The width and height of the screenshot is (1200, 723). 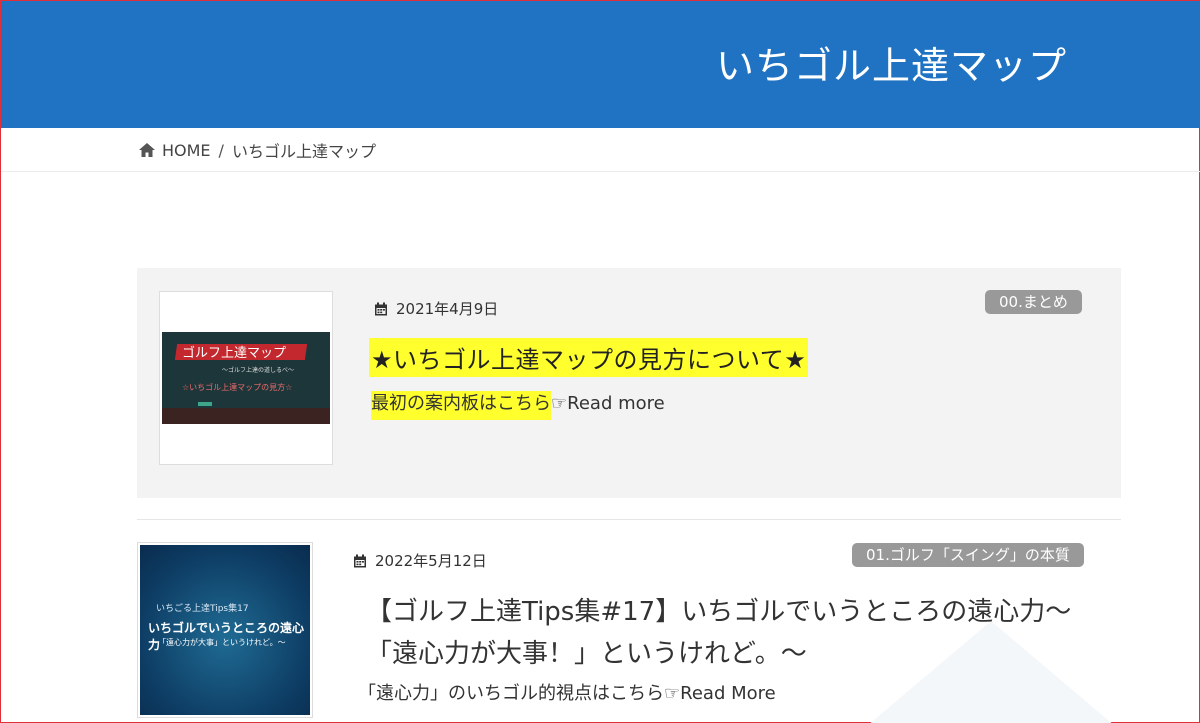 I want to click on site-title: いちゴル上達マップ, so click(x=891, y=62).